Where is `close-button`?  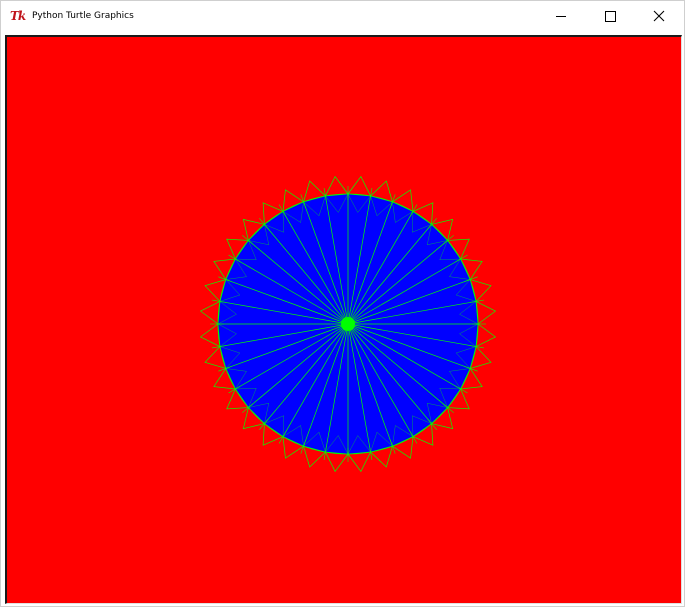 close-button is located at coordinates (659, 16).